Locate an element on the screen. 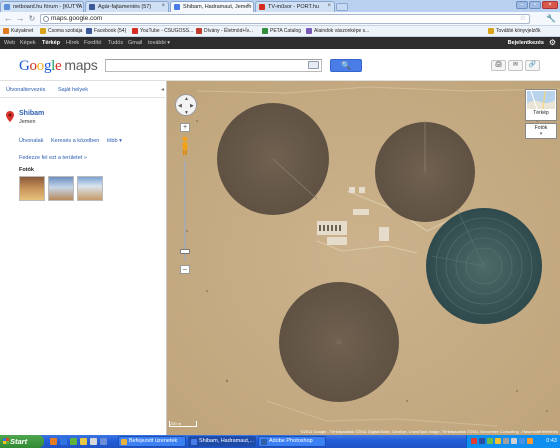 The width and height of the screenshot is (560, 448). firefox-icon is located at coordinates (53, 441).